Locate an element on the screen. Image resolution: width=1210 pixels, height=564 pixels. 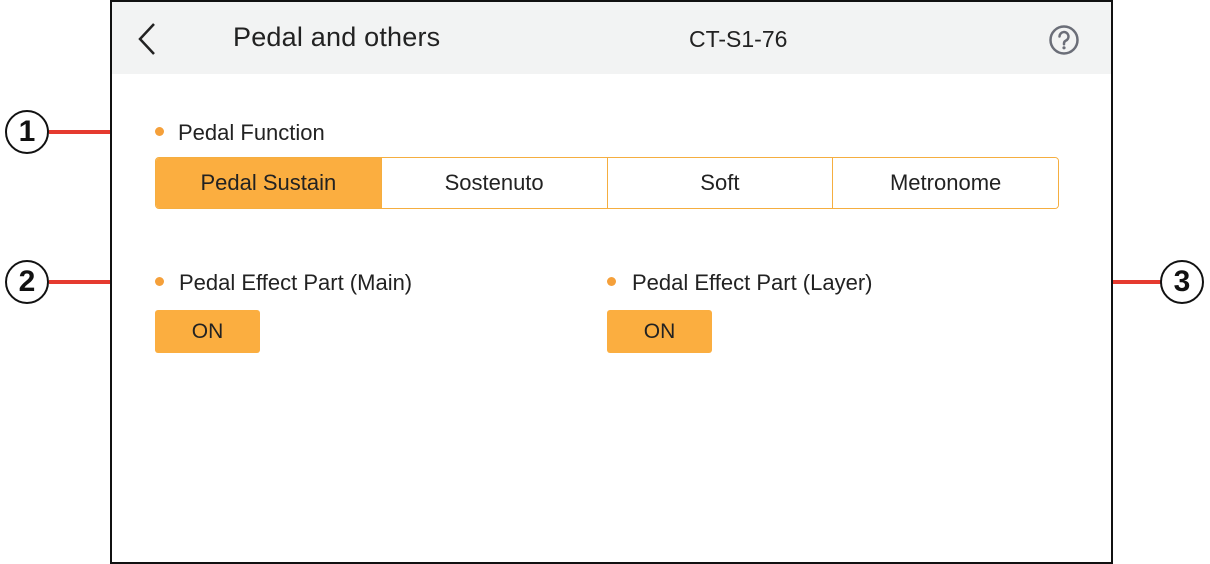
back-button is located at coordinates (148, 39).